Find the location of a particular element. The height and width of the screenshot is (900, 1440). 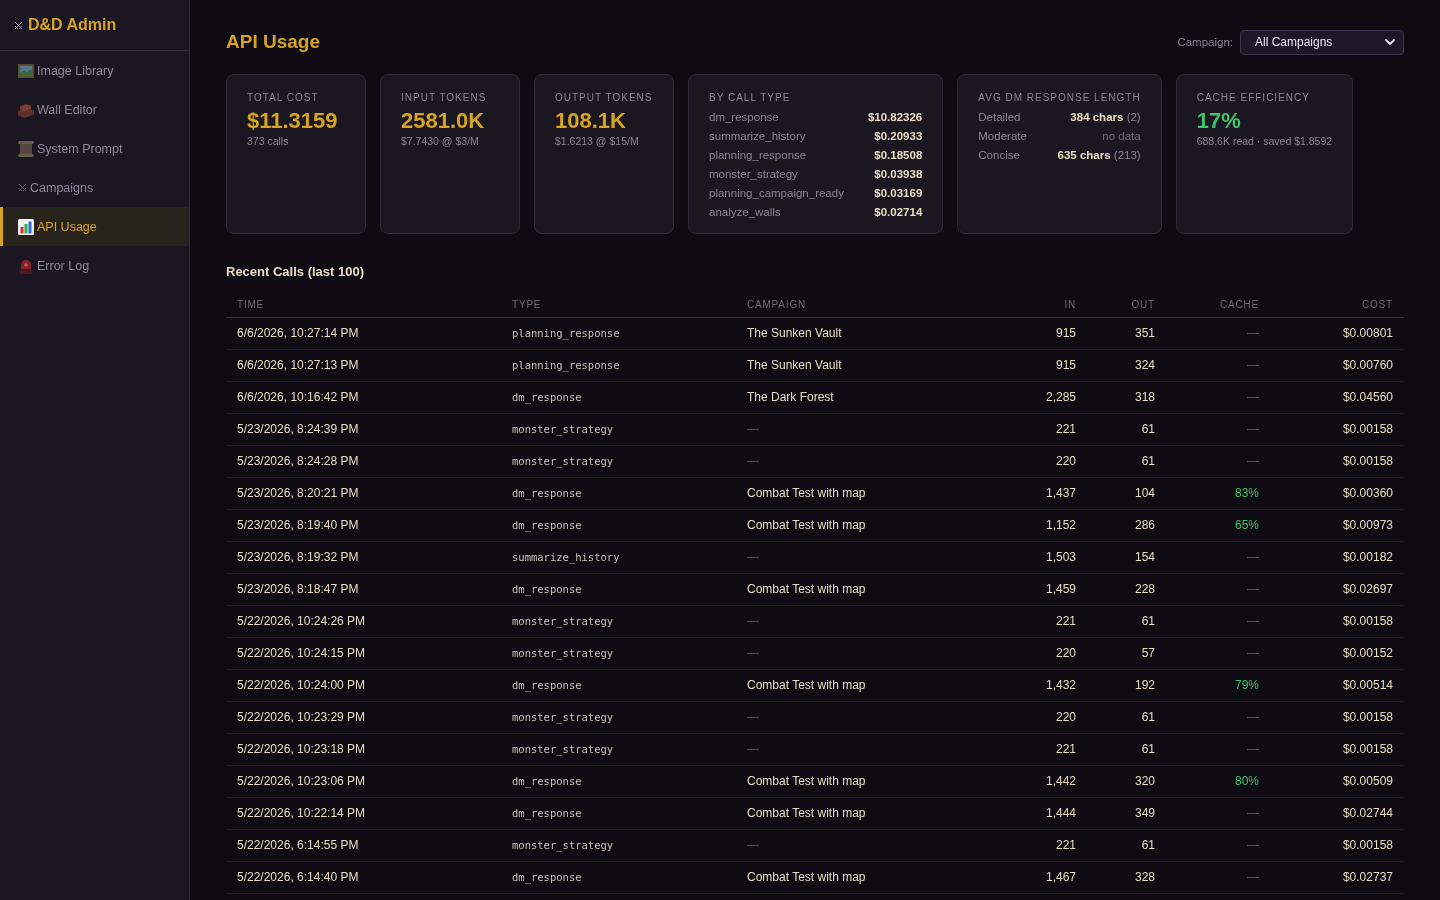

cost-amount: $0.02737 is located at coordinates (1367, 877).